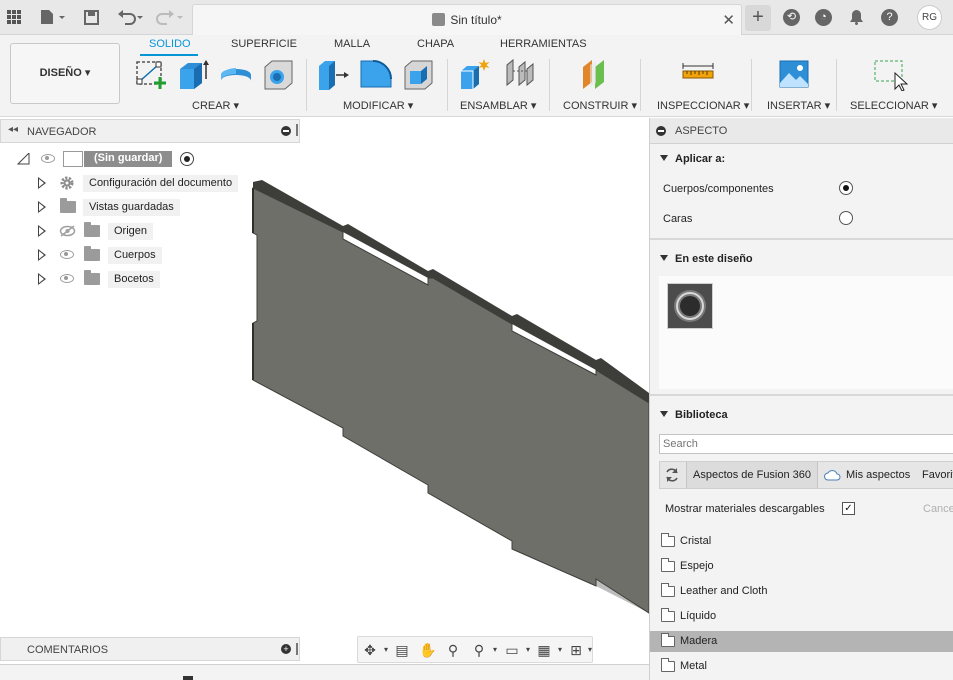 The height and width of the screenshot is (680, 953). Describe the element at coordinates (169, 55) in the screenshot. I see `active-tab-indicator` at that location.